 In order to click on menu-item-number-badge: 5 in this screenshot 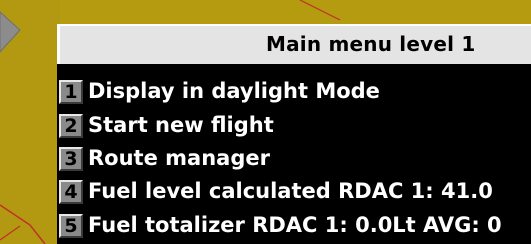, I will do `click(71, 226)`.